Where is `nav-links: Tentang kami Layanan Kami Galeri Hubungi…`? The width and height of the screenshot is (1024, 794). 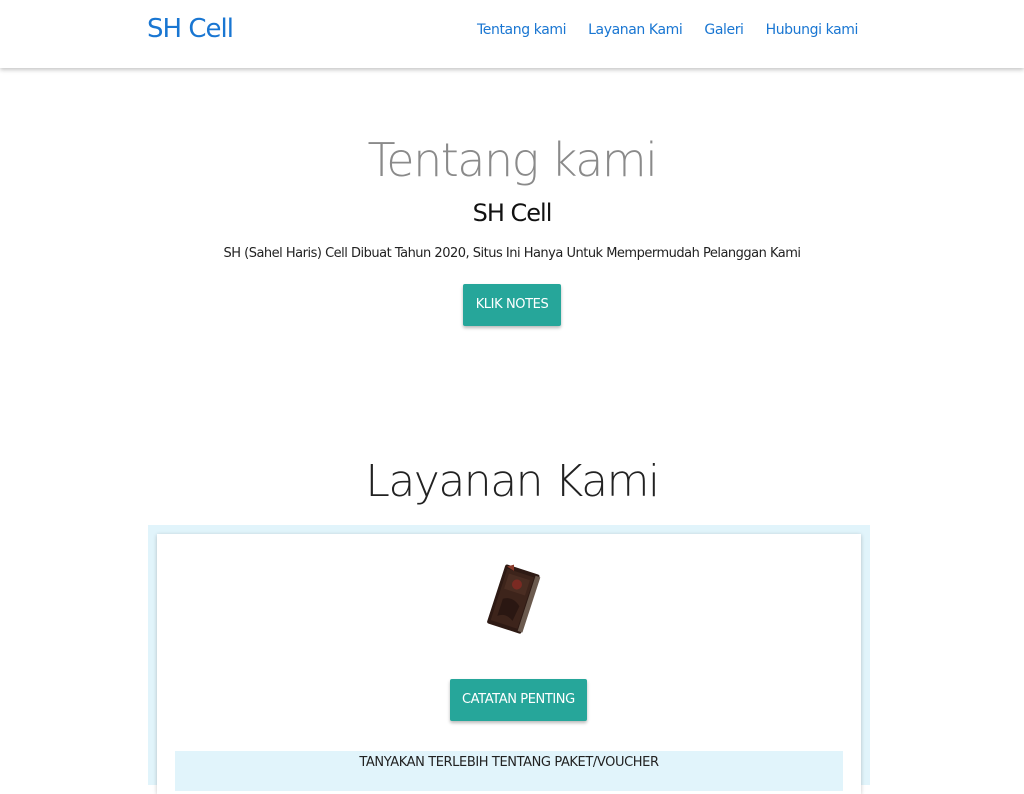
nav-links: Tentang kami Layanan Kami Galeri Hubungi… is located at coordinates (667, 30).